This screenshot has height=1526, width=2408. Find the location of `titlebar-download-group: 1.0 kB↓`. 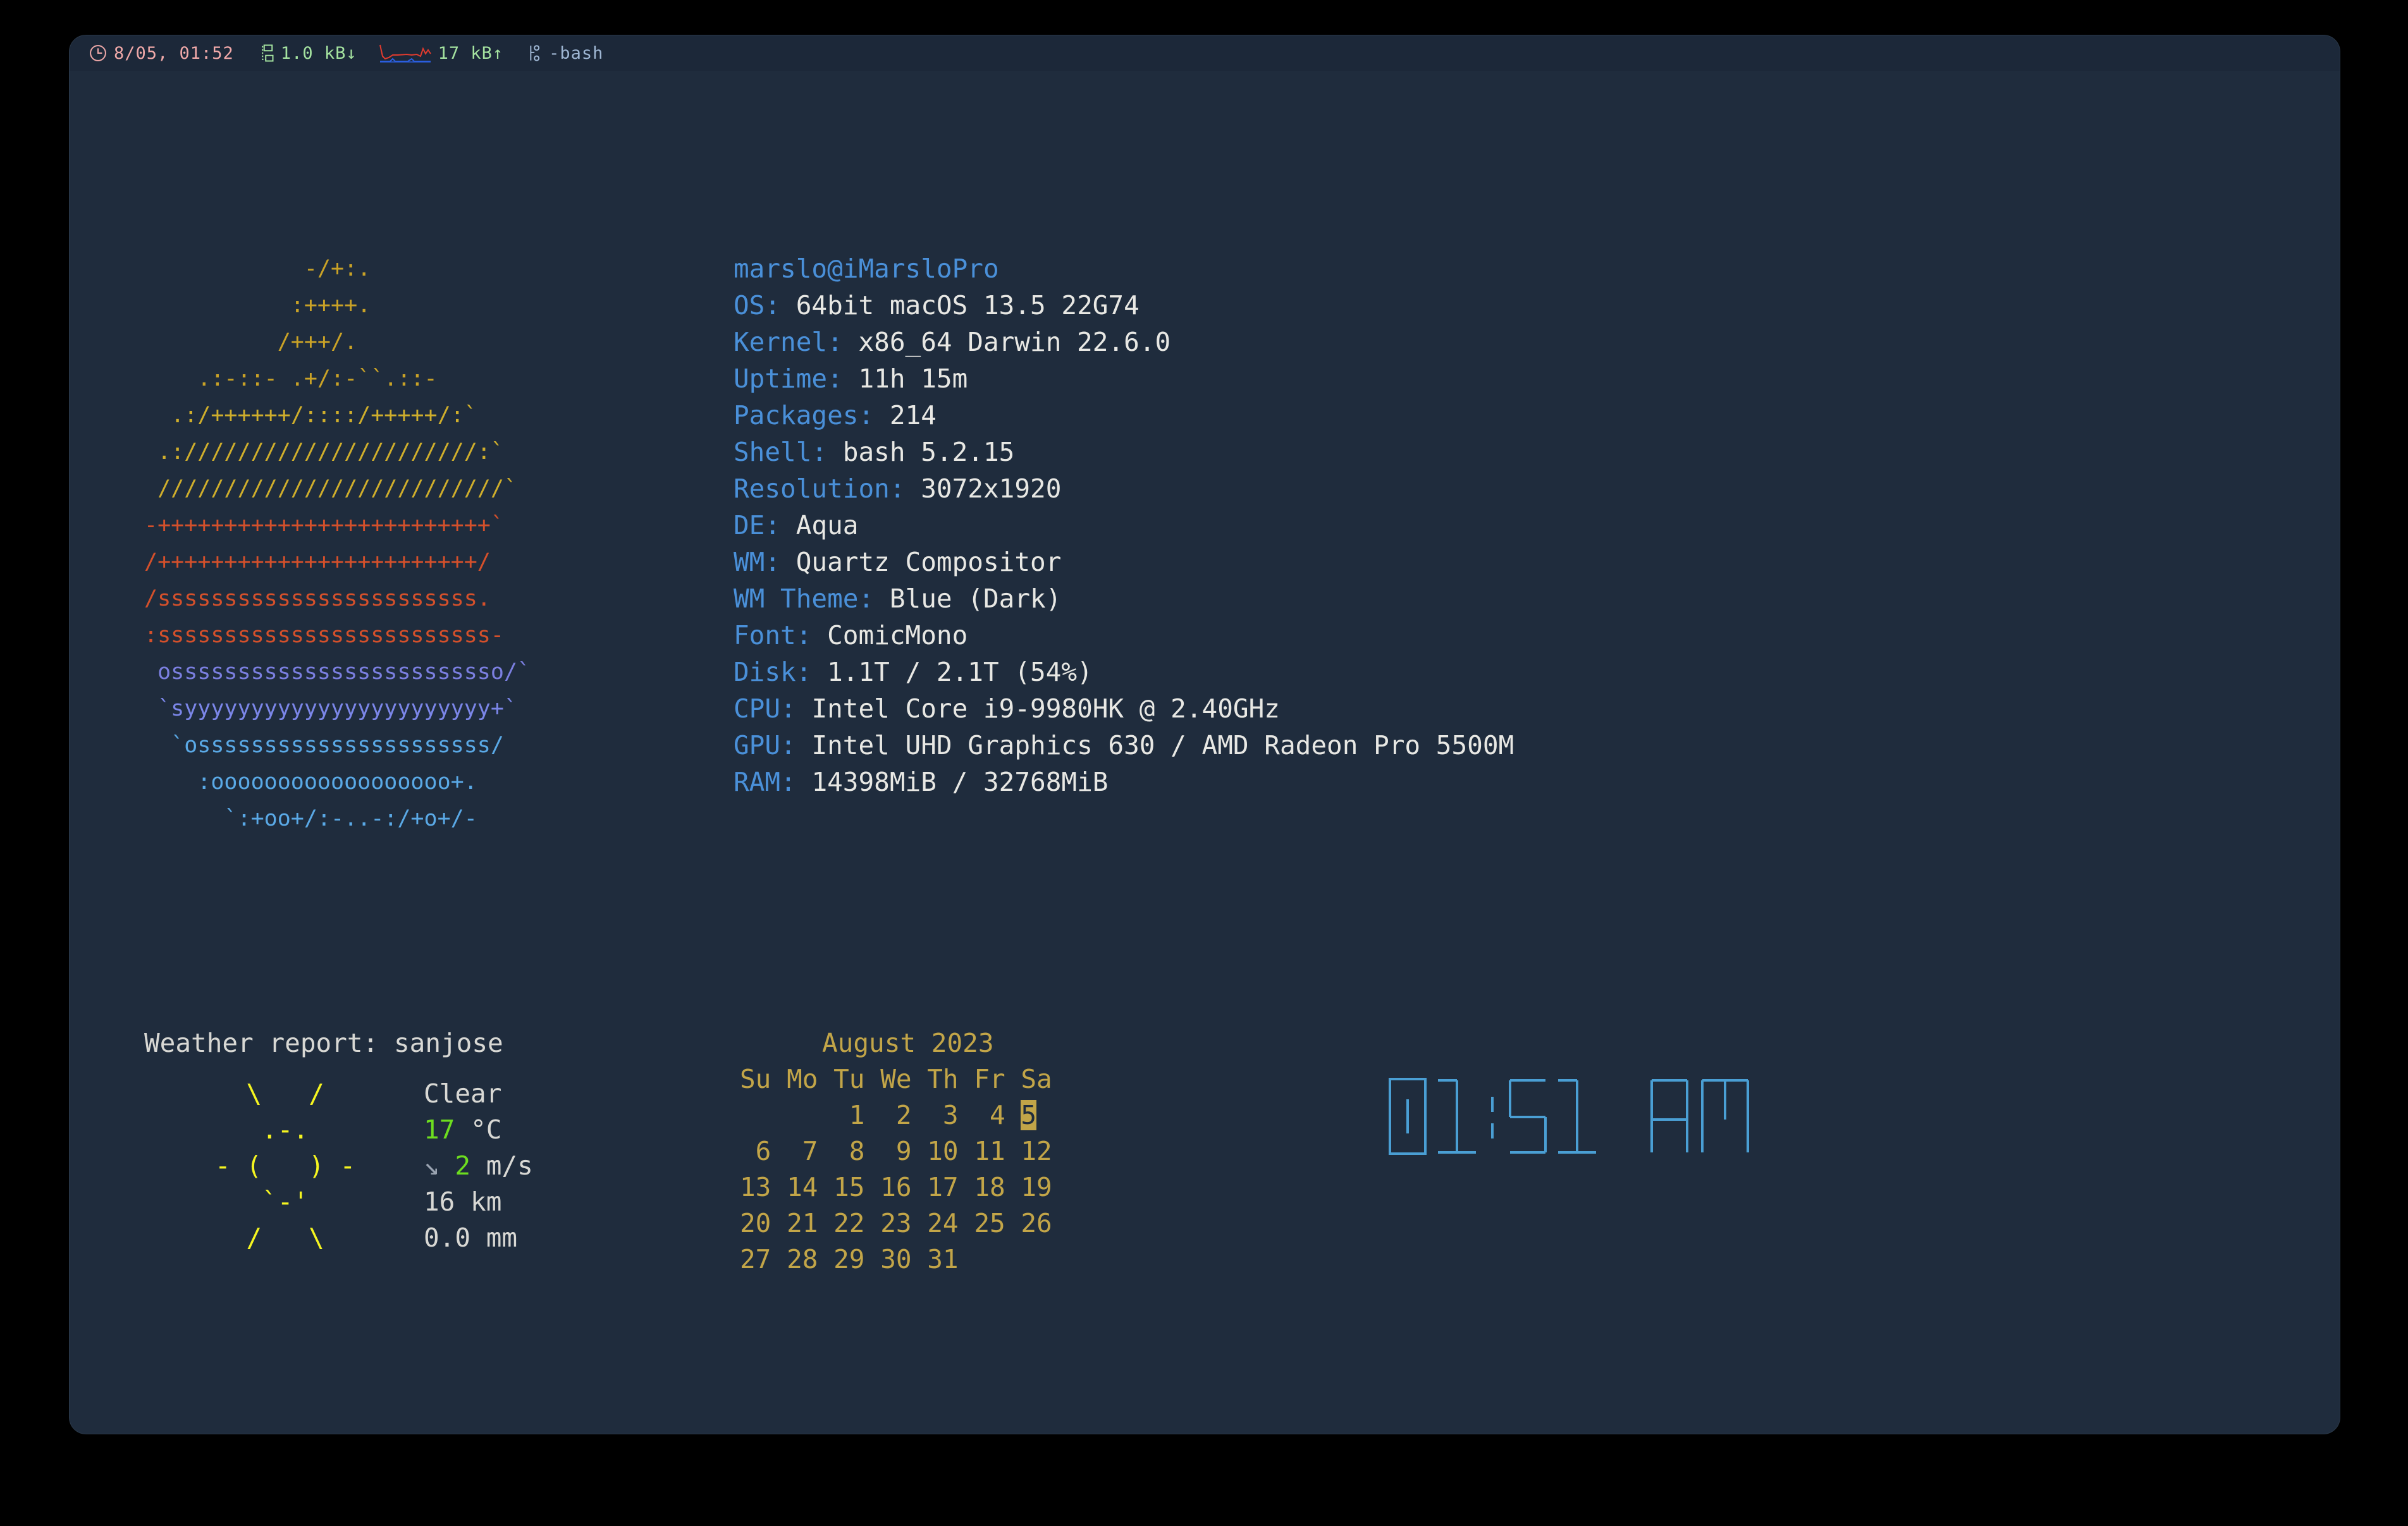

titlebar-download-group: 1.0 kB↓ is located at coordinates (306, 53).